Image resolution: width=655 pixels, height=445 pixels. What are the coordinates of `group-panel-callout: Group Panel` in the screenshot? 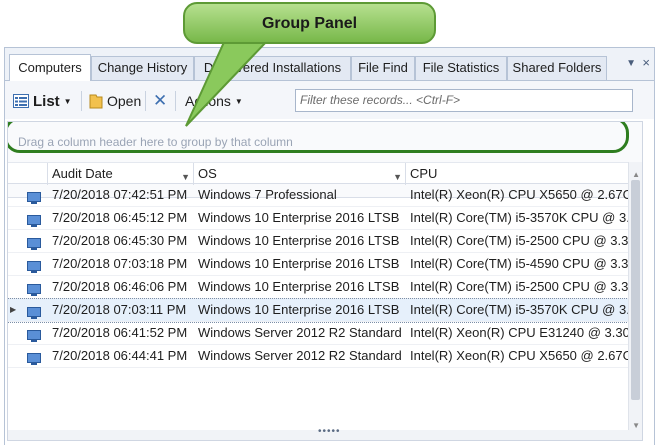 It's located at (309, 23).